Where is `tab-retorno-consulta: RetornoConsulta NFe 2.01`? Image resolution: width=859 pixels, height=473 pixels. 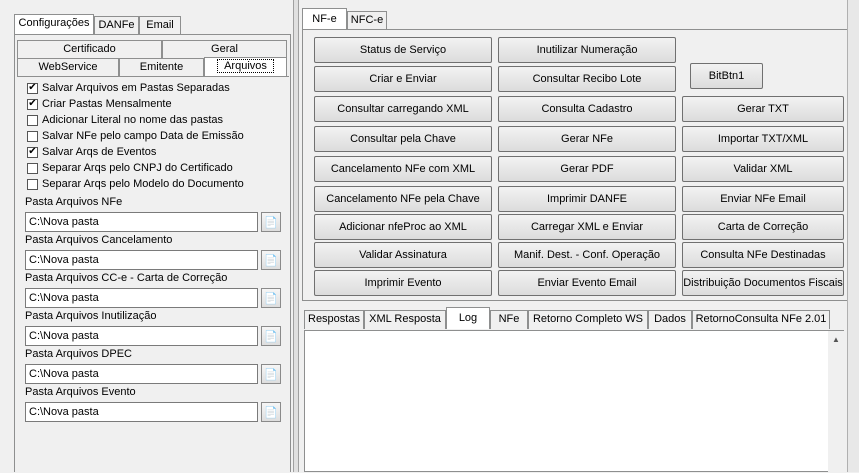
tab-retorno-consulta: RetornoConsulta NFe 2.01 is located at coordinates (761, 319).